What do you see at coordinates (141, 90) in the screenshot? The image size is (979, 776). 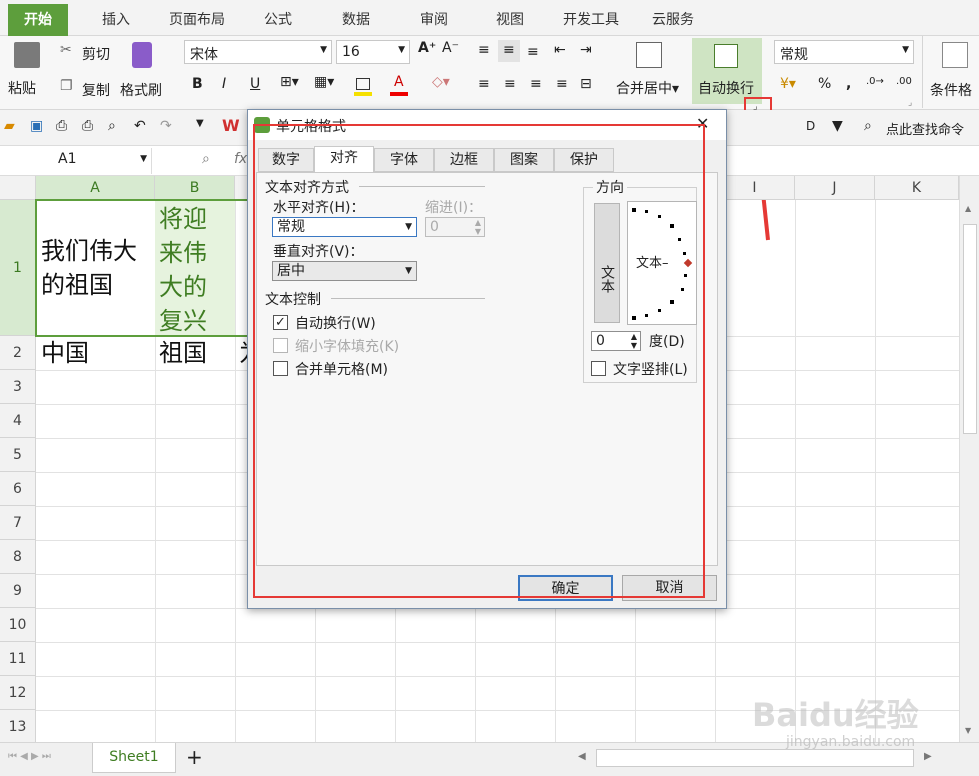 I see `format-painter-button: 格式刷` at bounding box center [141, 90].